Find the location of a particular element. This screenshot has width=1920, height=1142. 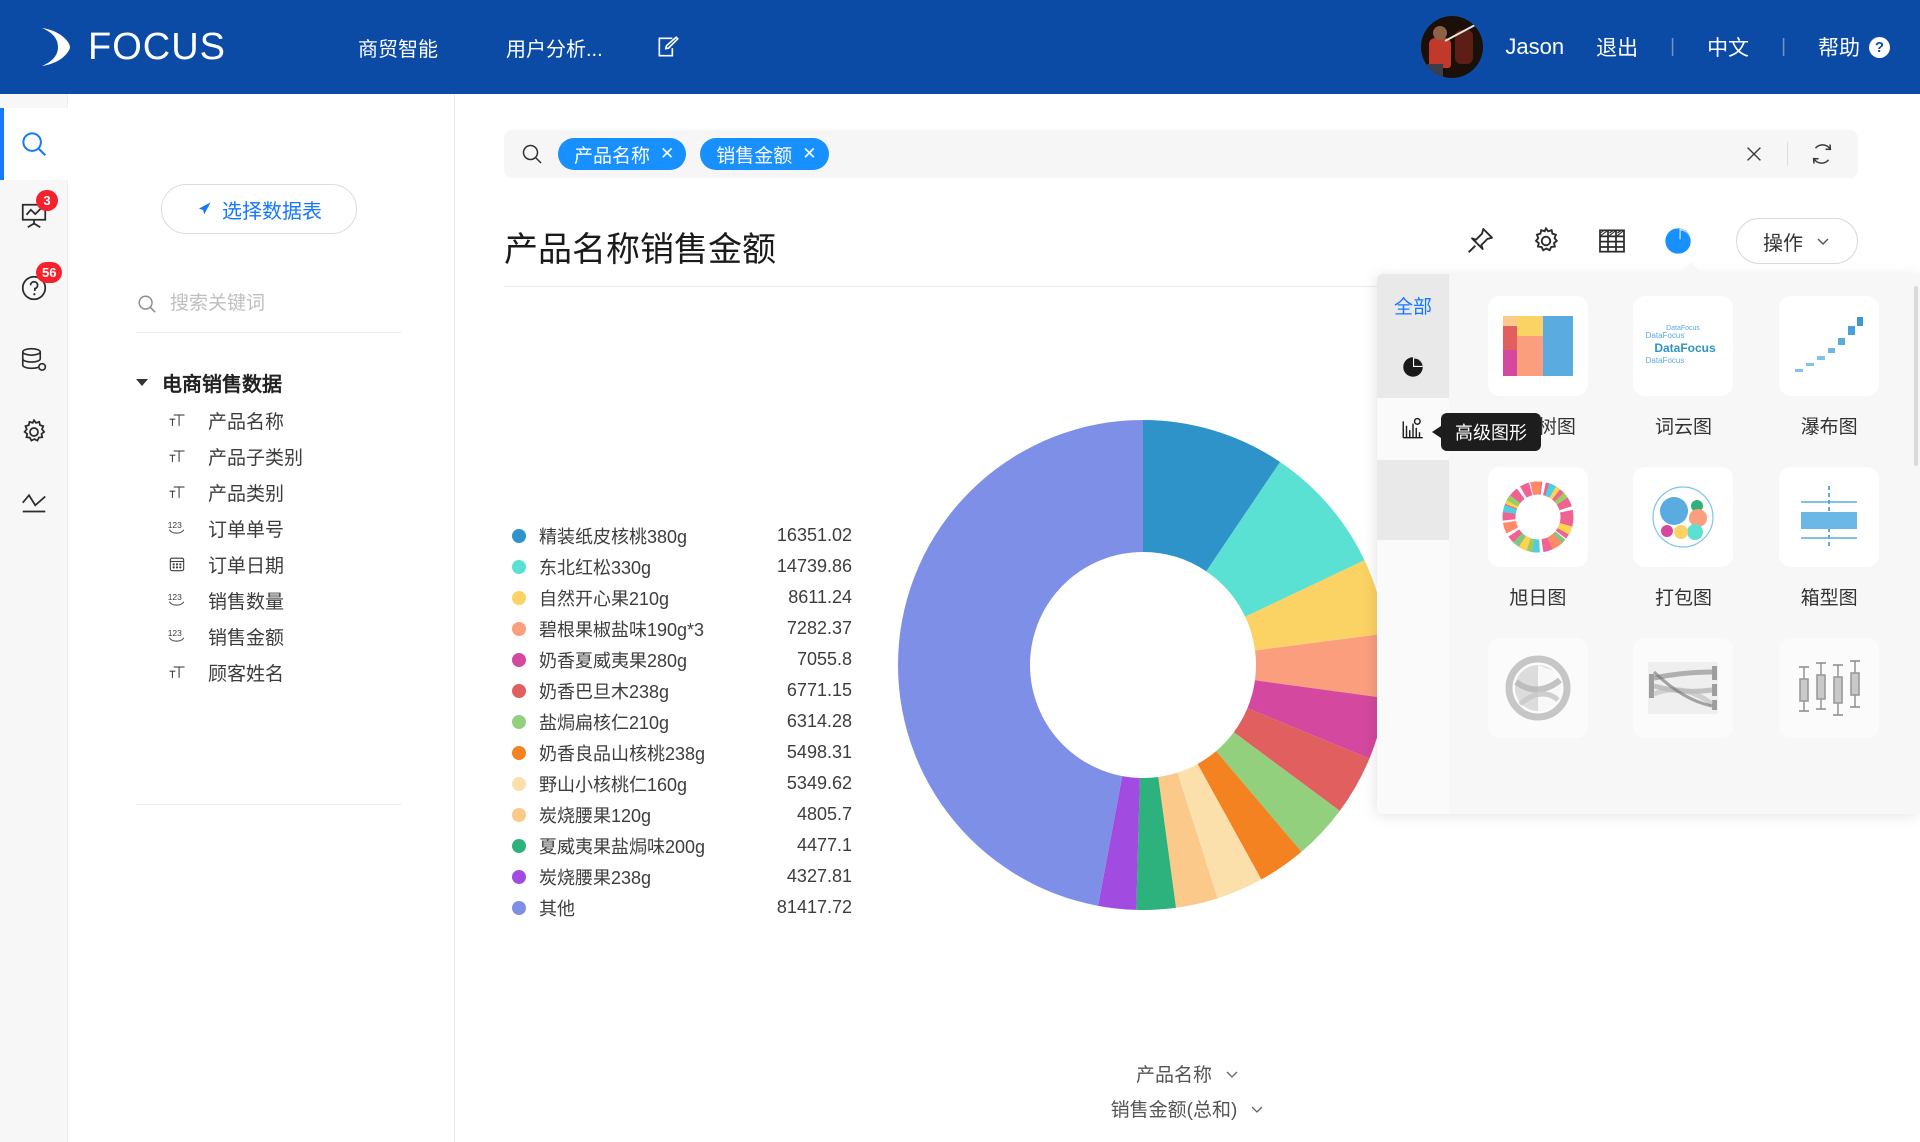

chart-type-sunburst: 旭日图 is located at coordinates (1538, 538).